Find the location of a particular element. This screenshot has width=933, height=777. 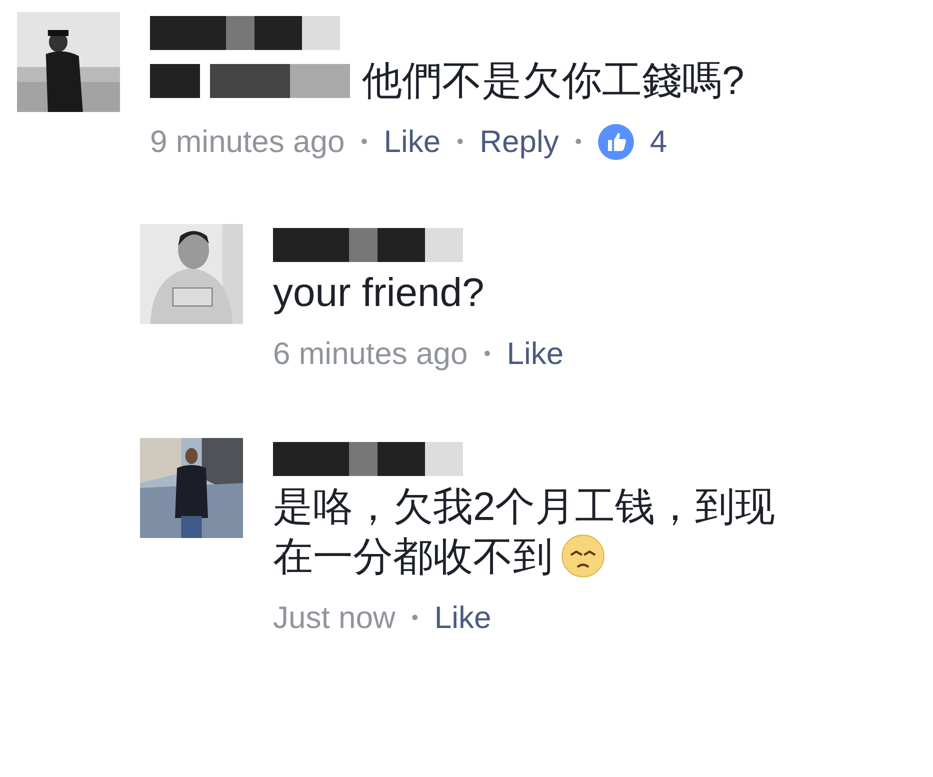

thumbs-up-icon is located at coordinates (616, 142).